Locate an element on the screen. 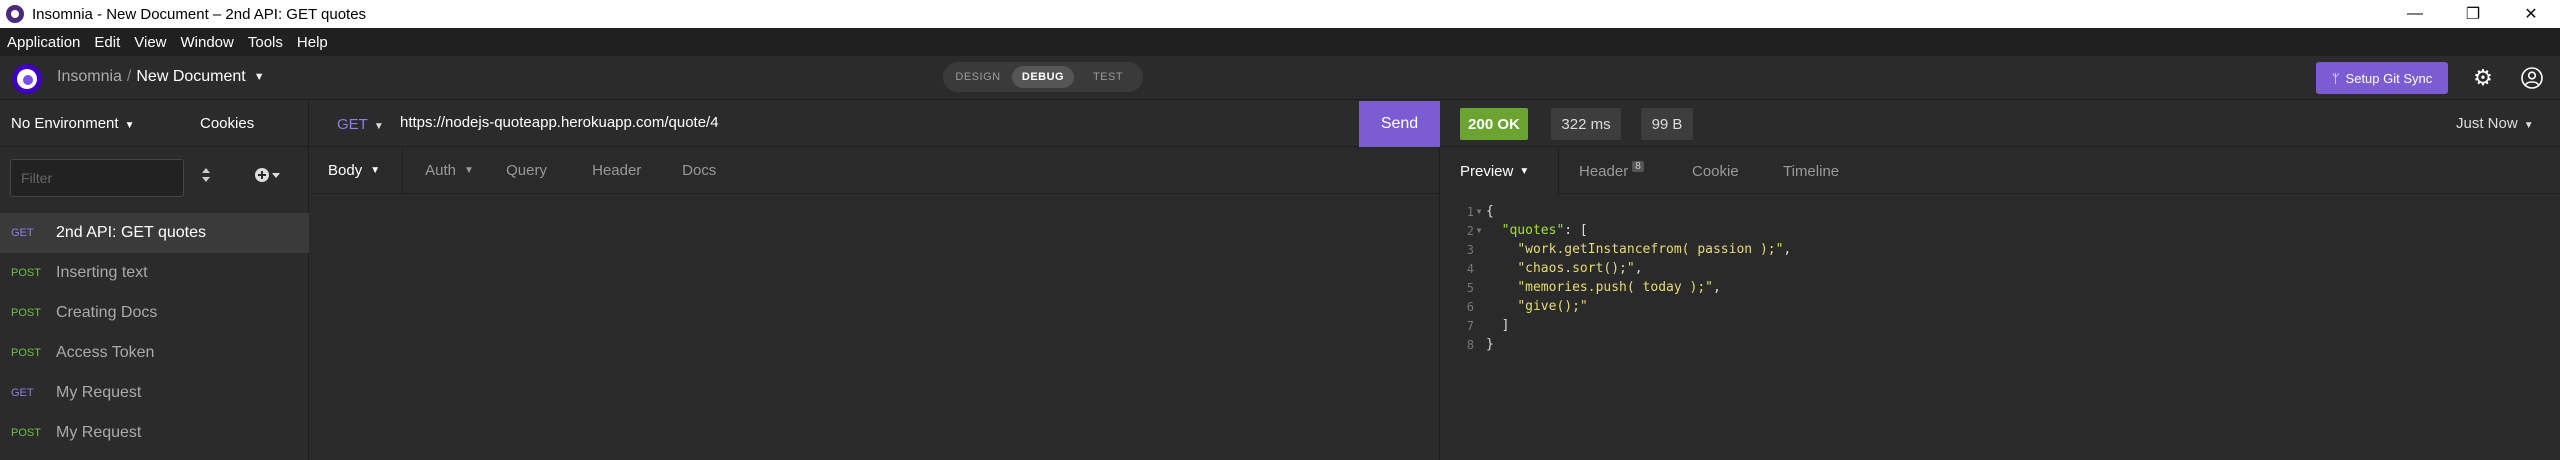 Image resolution: width=2560 pixels, height=460 pixels. menu-window: Window is located at coordinates (207, 42).